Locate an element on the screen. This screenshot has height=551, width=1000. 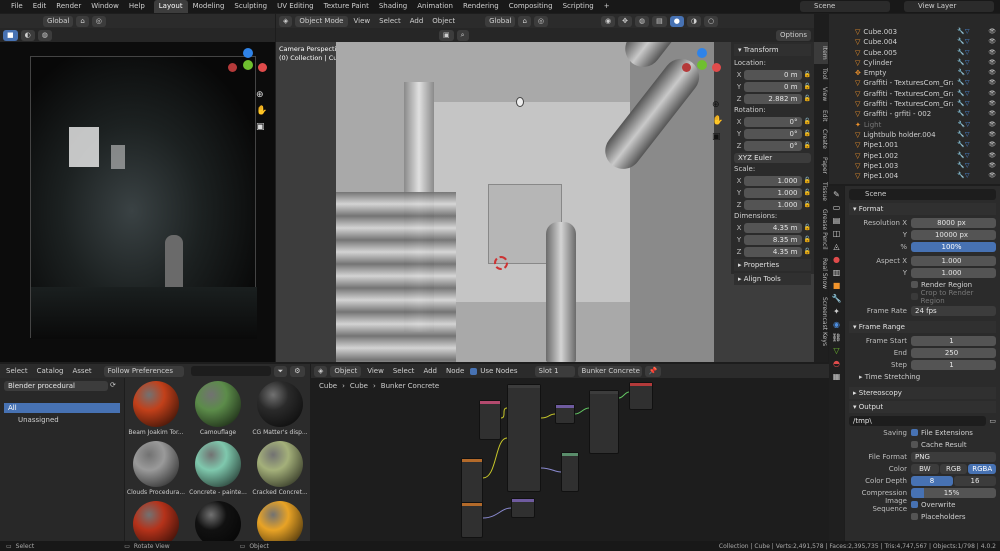
library-select: Blender procedural is located at coordinates (56, 386).